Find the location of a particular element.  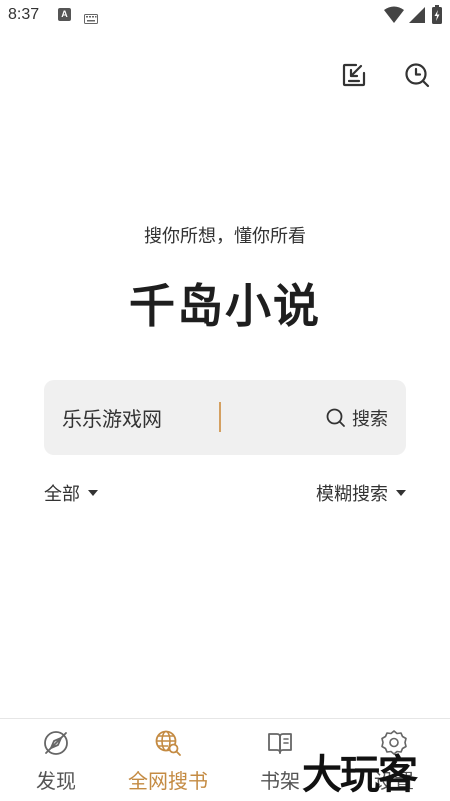

watermark: 大玩客 is located at coordinates (360, 775).